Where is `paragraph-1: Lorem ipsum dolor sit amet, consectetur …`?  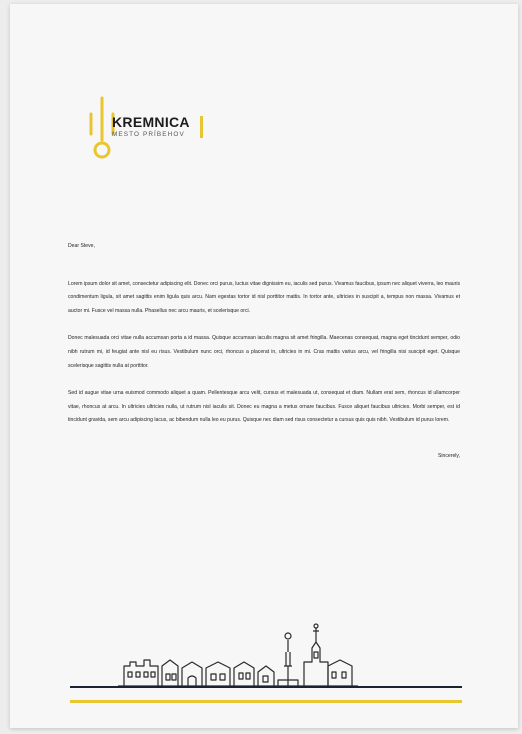
paragraph-1: Lorem ipsum dolor sit amet, consectetur … is located at coordinates (264, 297).